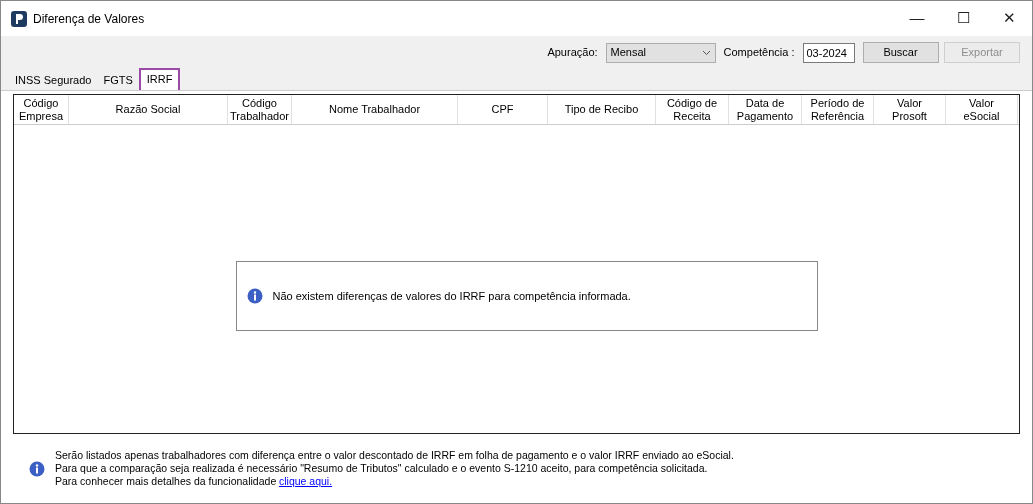 The width and height of the screenshot is (1033, 504). I want to click on footer-text: Para que a comparação seja realizada é necessário "Resumo de Tributos" calculado e o evento S-1210 aceito, para competência solicitada., so click(382, 468).